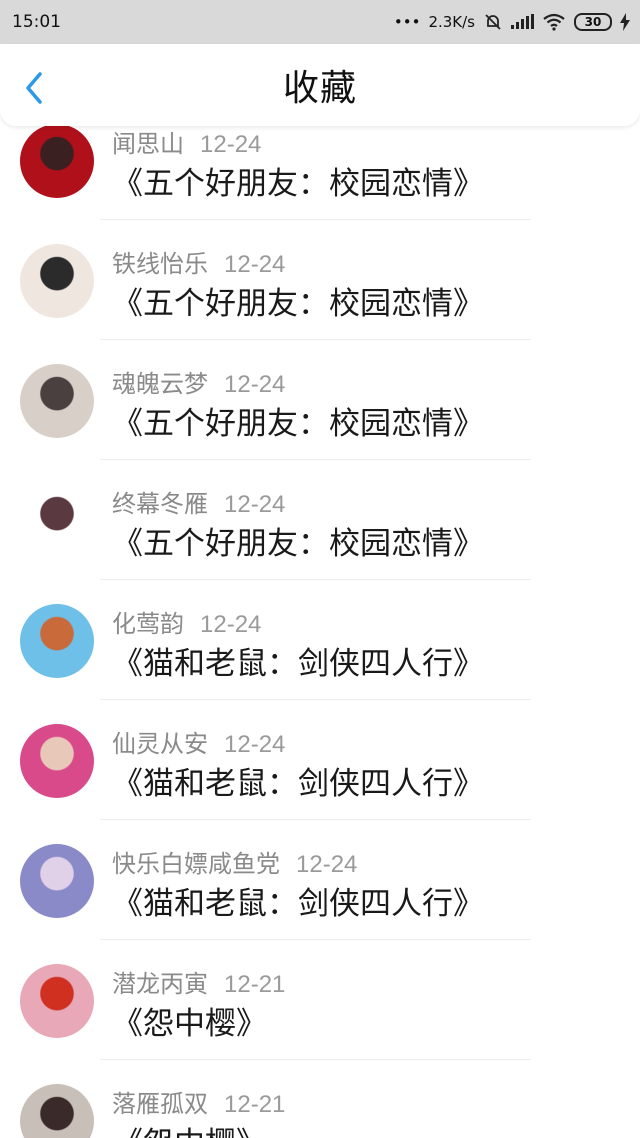 This screenshot has width=640, height=1138. I want to click on list-item: 仙灵从安 12-24 《猫和老鼠：剑侠四人行》, so click(320, 760).